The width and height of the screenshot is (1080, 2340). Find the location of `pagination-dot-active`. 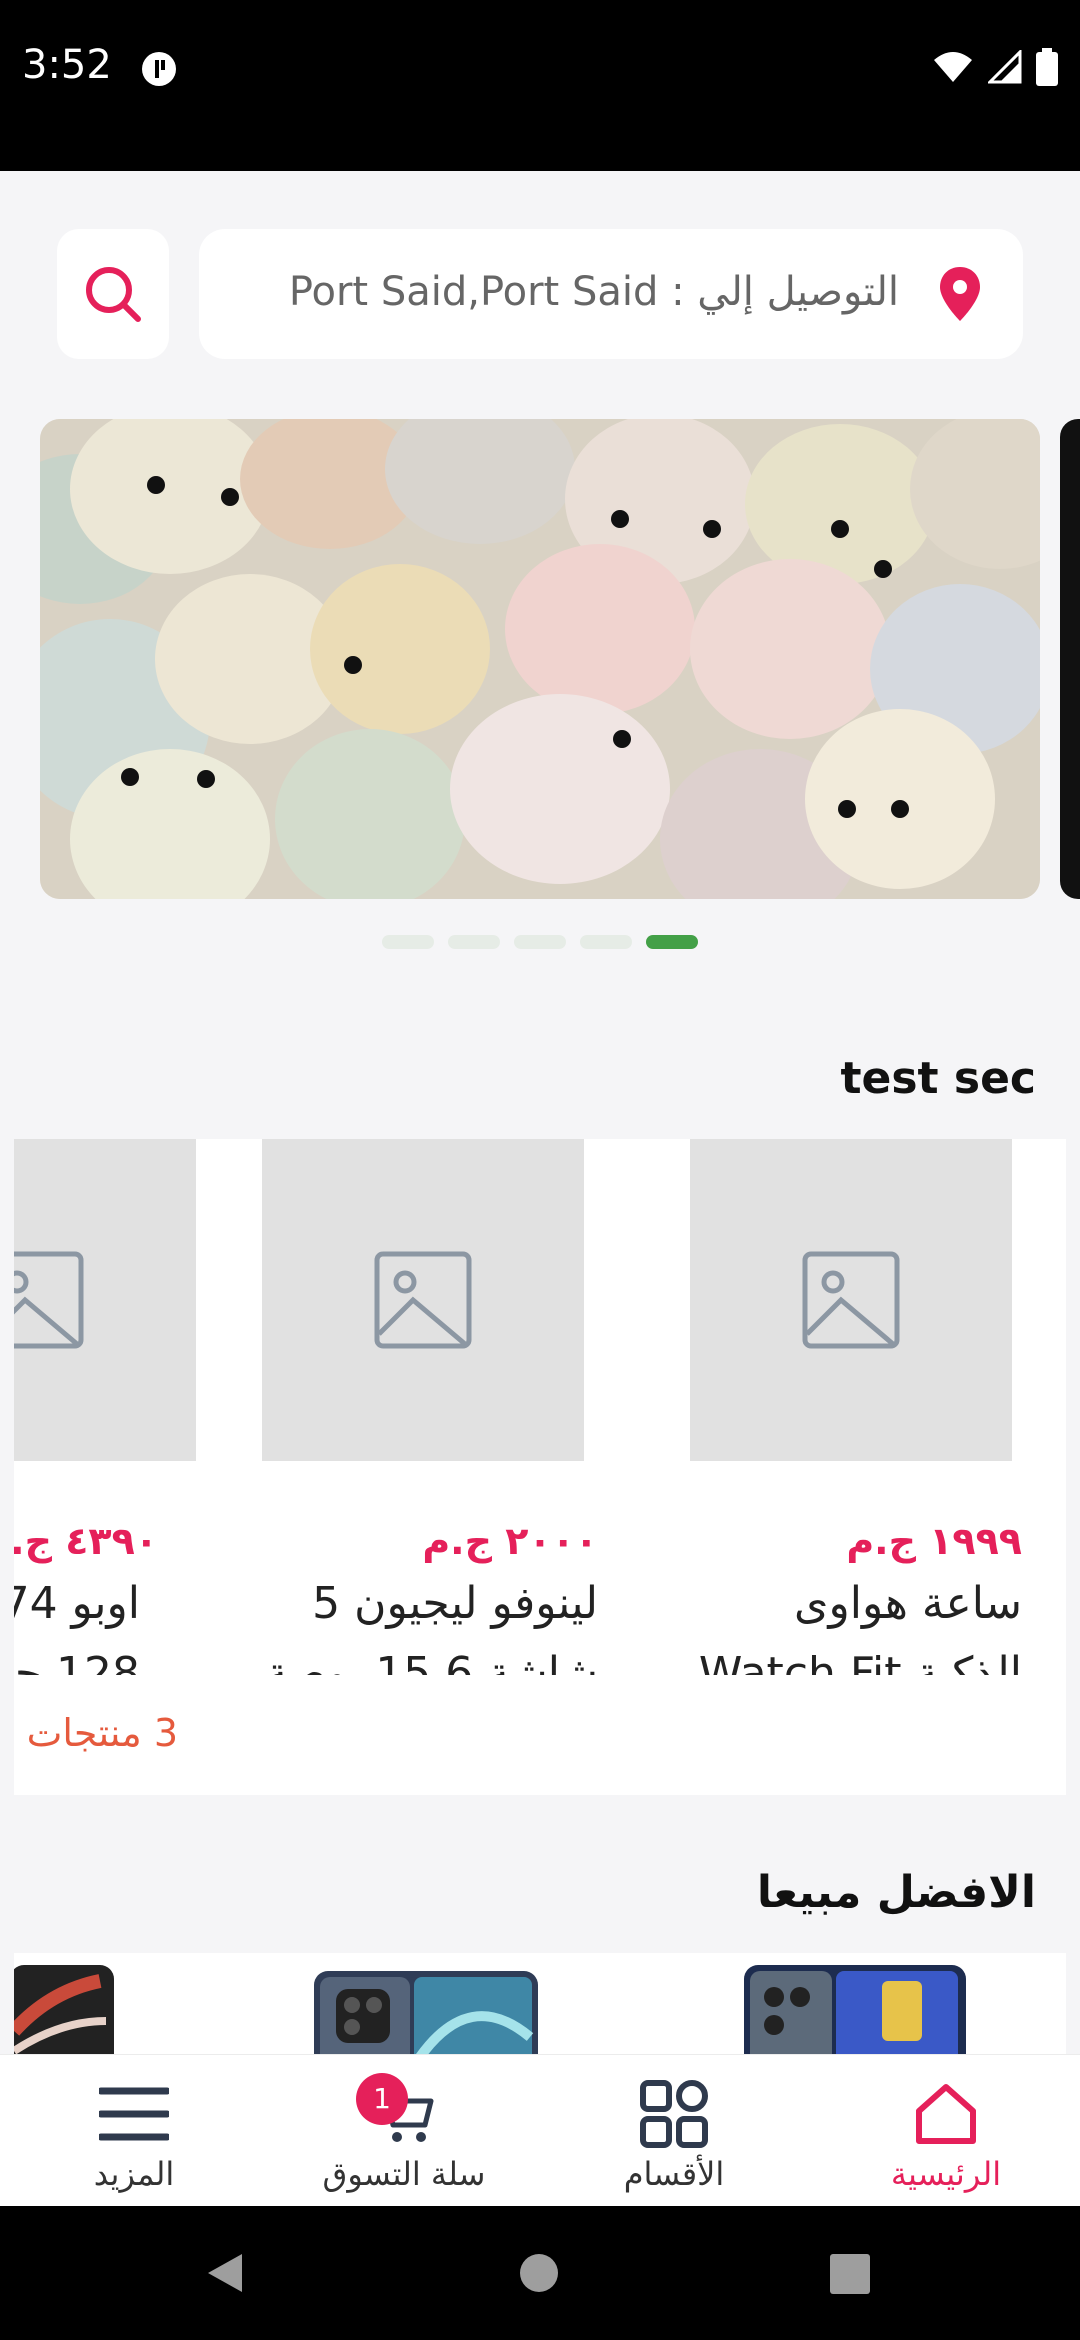

pagination-dot-active is located at coordinates (672, 942).